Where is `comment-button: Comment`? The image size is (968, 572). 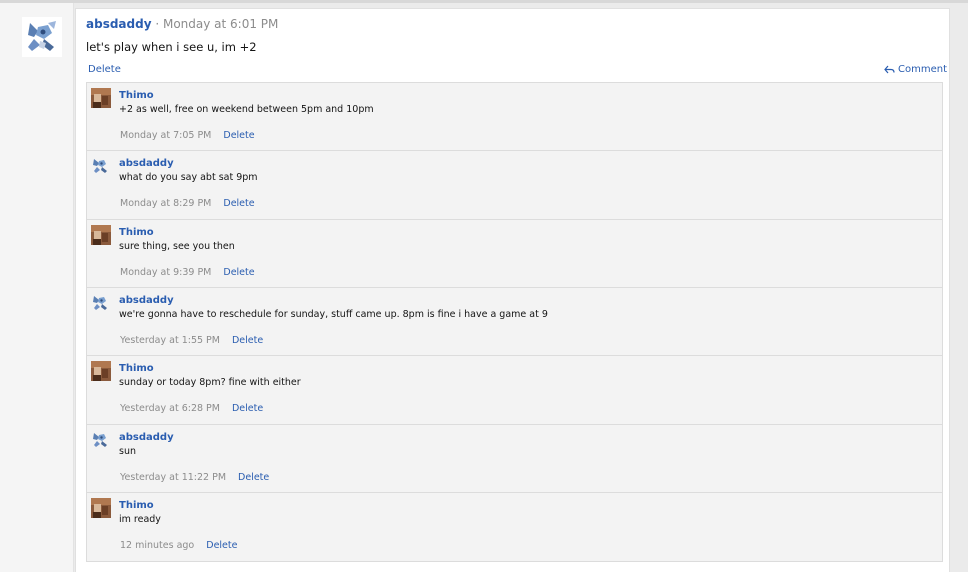
comment-button: Comment is located at coordinates (915, 69).